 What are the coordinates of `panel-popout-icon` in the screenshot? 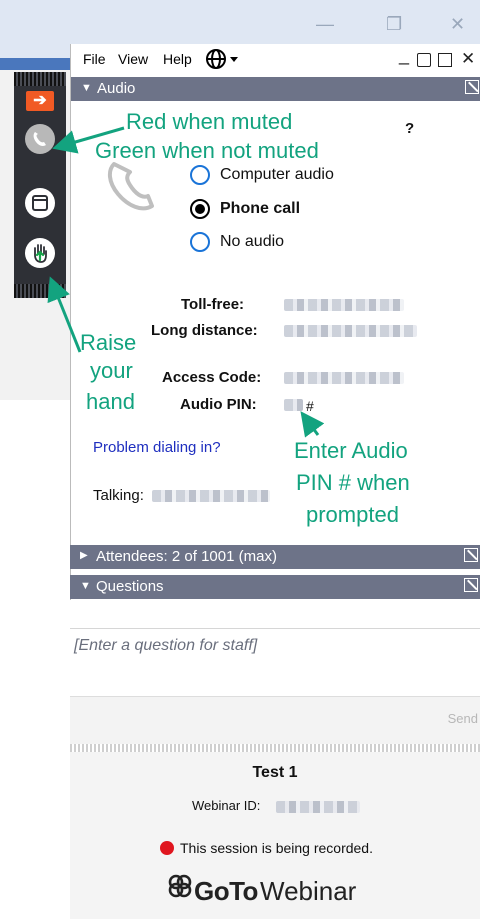 It's located at (445, 60).